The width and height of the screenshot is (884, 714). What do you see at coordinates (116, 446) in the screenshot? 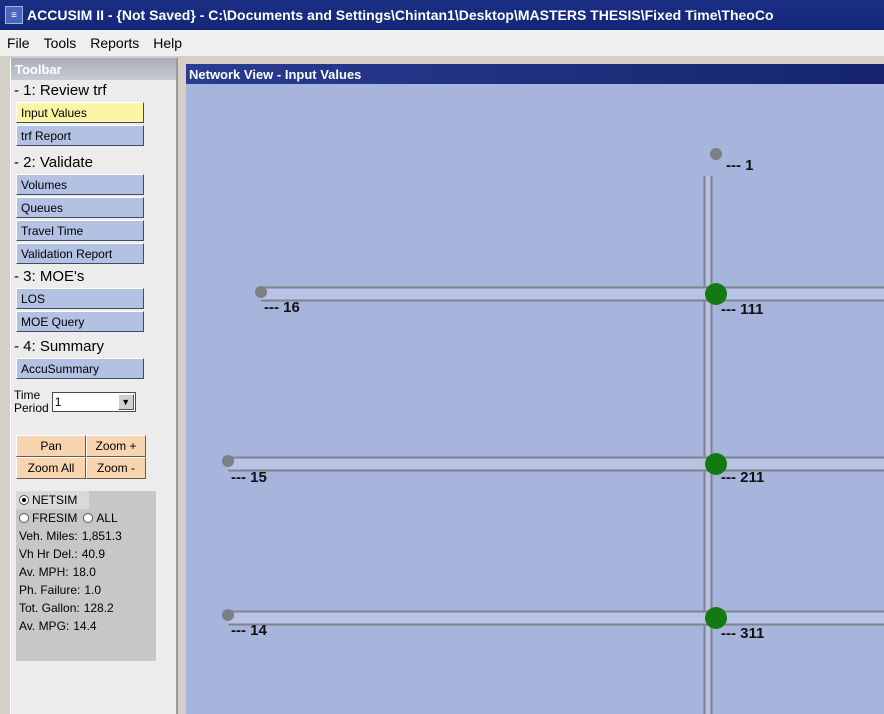
I see `zoom-in-button: Zoom +` at bounding box center [116, 446].